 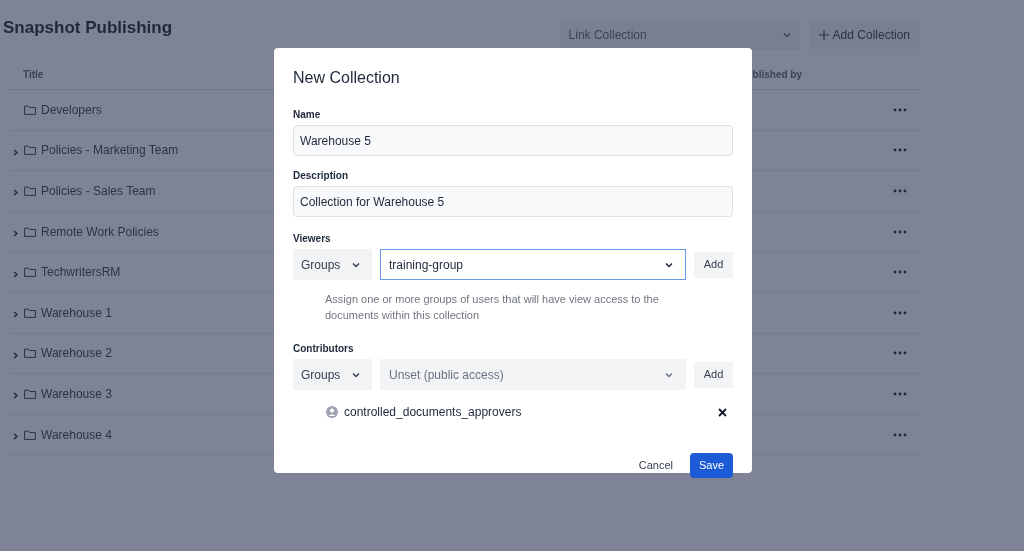 What do you see at coordinates (864, 35) in the screenshot?
I see `add-collection-button: Add Collection` at bounding box center [864, 35].